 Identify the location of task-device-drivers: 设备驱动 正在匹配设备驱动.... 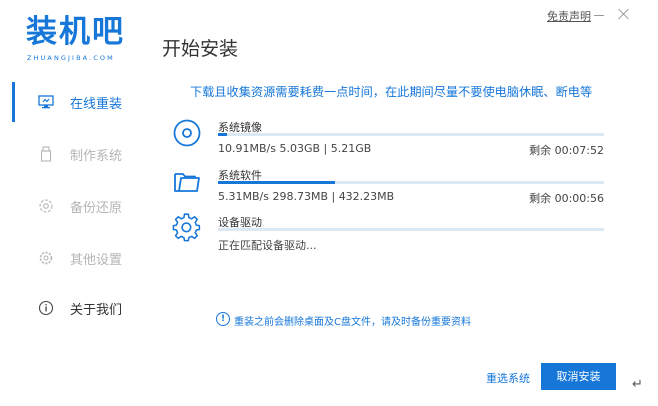
(392, 236).